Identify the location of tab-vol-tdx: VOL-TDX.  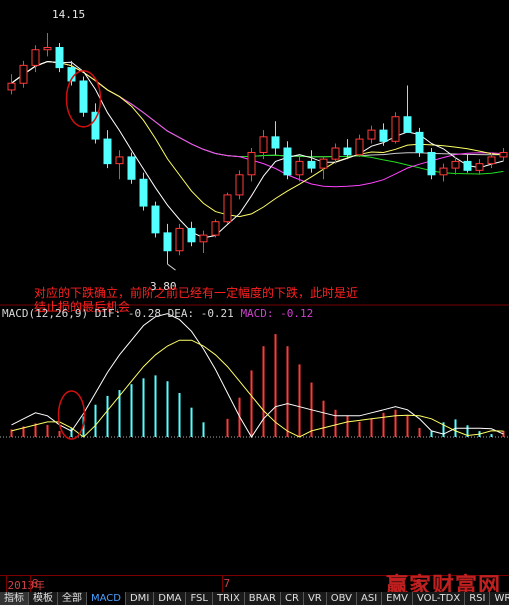
(439, 598).